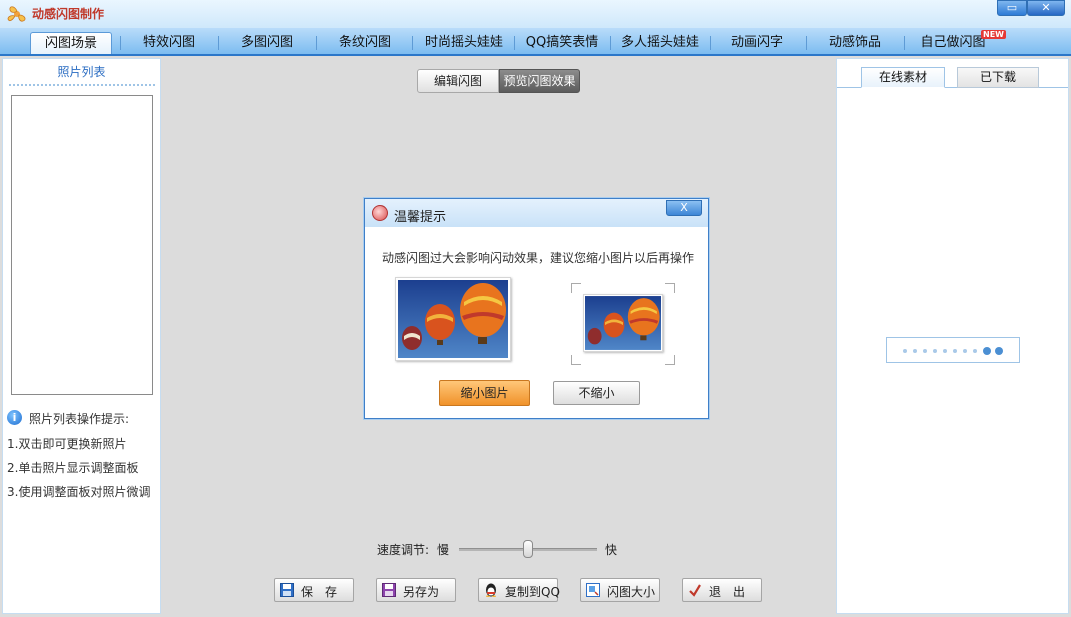 The width and height of the screenshot is (1071, 617). What do you see at coordinates (596, 393) in the screenshot?
I see `no-shrink-button: 不缩小` at bounding box center [596, 393].